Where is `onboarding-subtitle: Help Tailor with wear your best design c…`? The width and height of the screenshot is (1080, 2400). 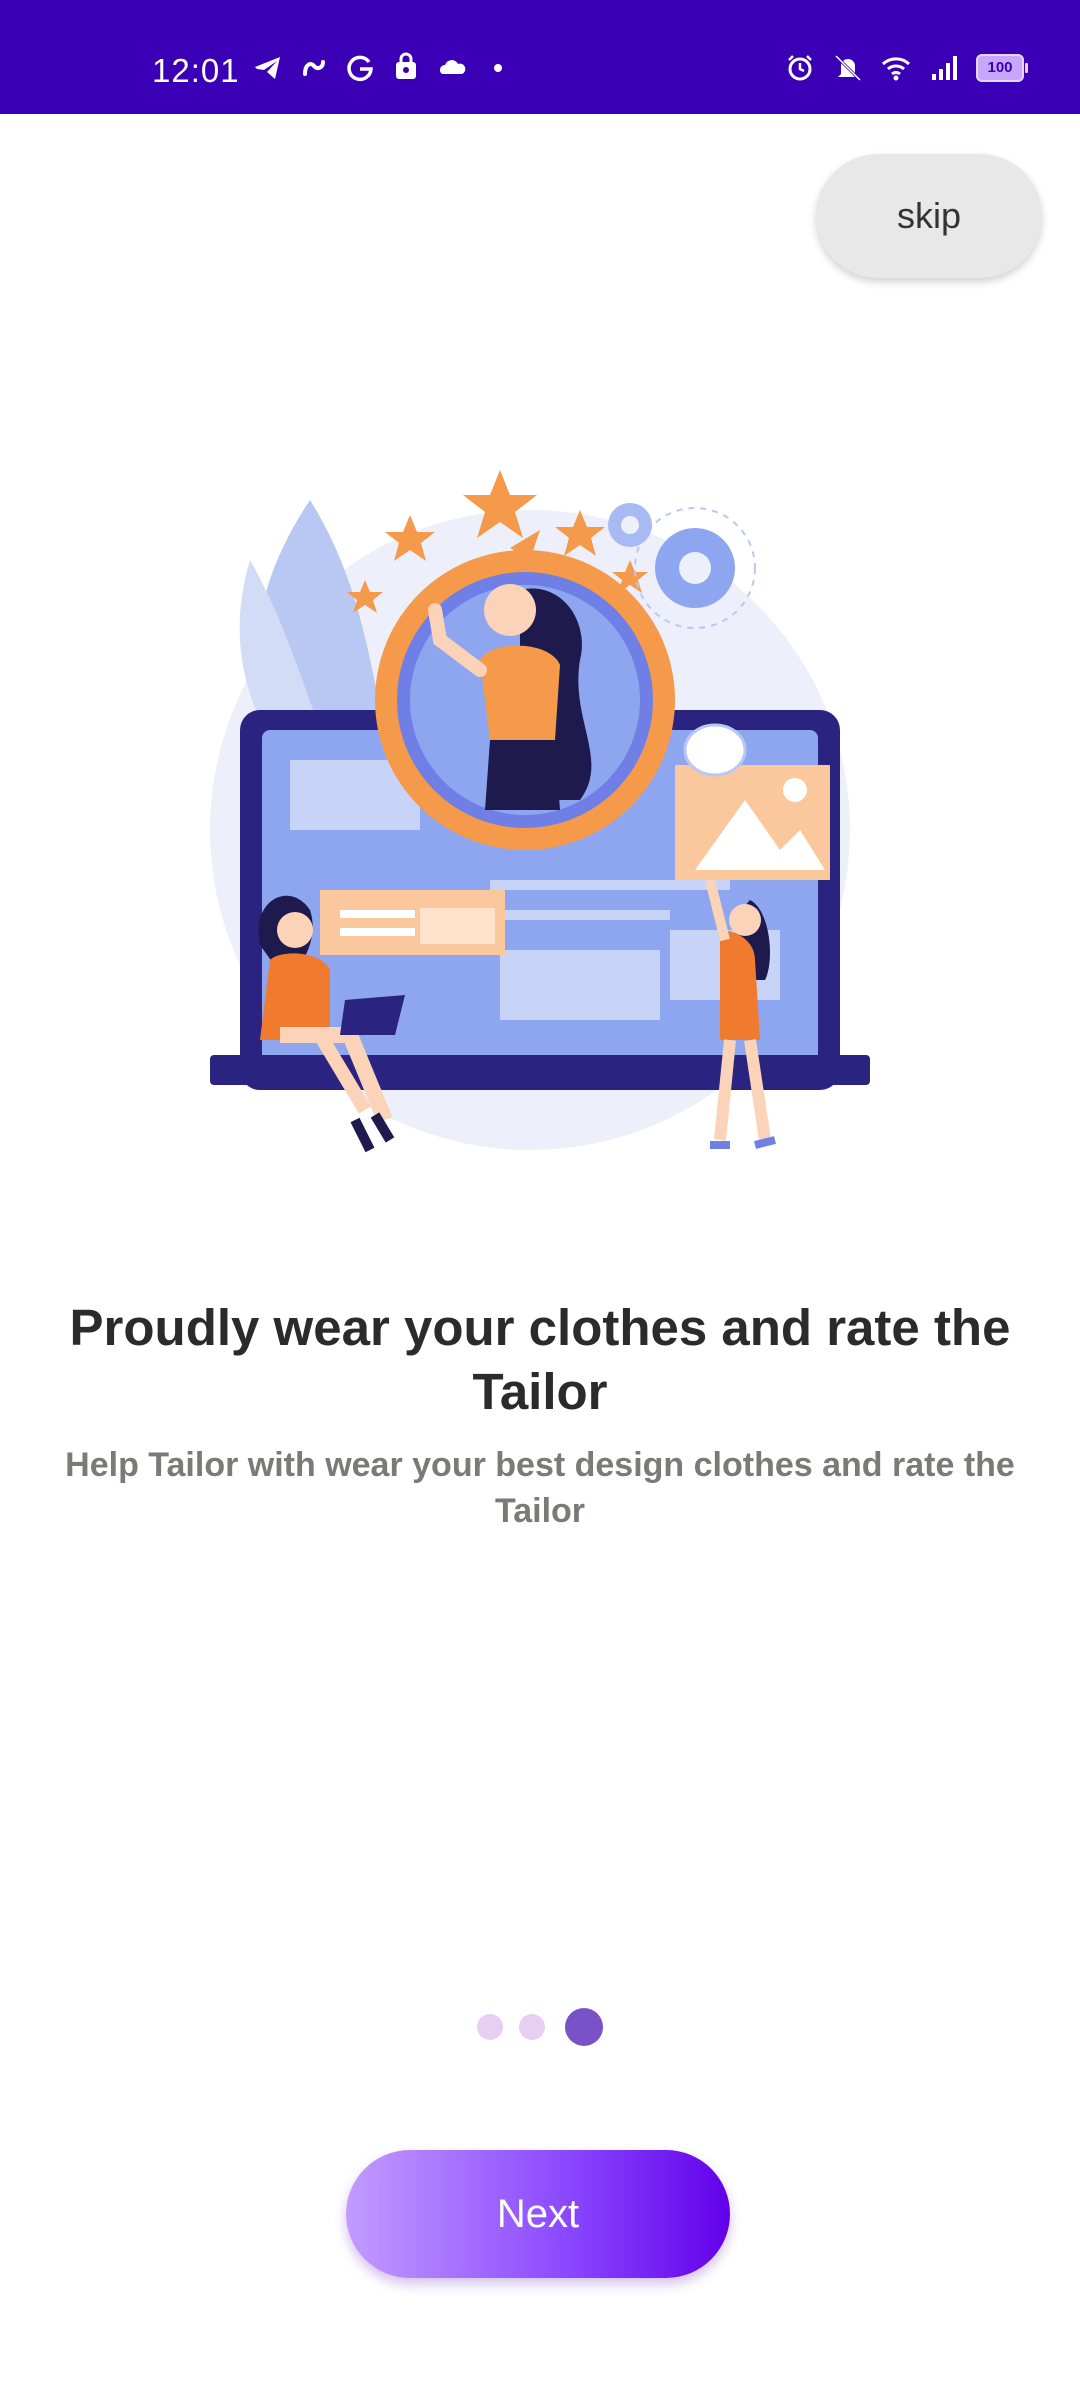 onboarding-subtitle: Help Tailor with wear your best design c… is located at coordinates (540, 1488).